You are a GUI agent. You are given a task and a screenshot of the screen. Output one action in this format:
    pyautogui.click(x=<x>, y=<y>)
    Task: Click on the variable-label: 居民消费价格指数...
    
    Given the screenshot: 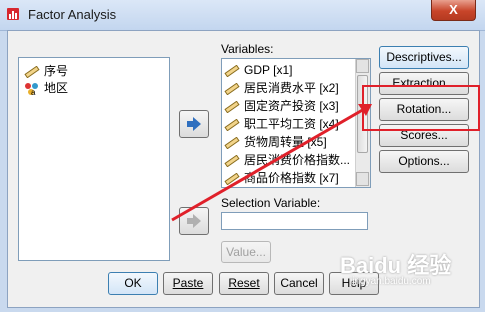 What is the action you would take?
    pyautogui.click(x=297, y=160)
    